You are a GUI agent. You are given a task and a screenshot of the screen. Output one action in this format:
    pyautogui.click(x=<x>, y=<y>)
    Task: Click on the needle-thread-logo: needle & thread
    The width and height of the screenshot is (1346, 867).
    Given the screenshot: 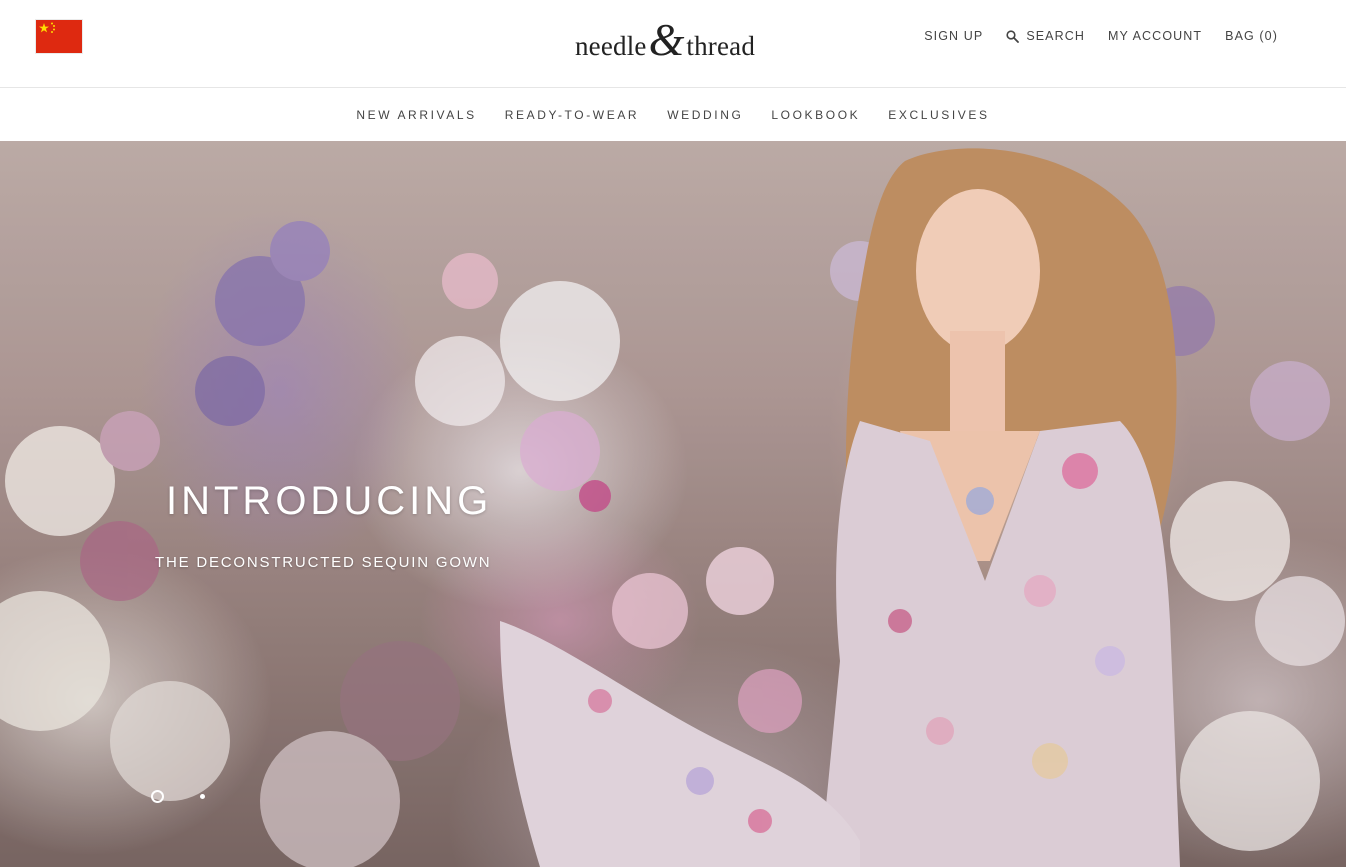 What is the action you would take?
    pyautogui.click(x=665, y=40)
    